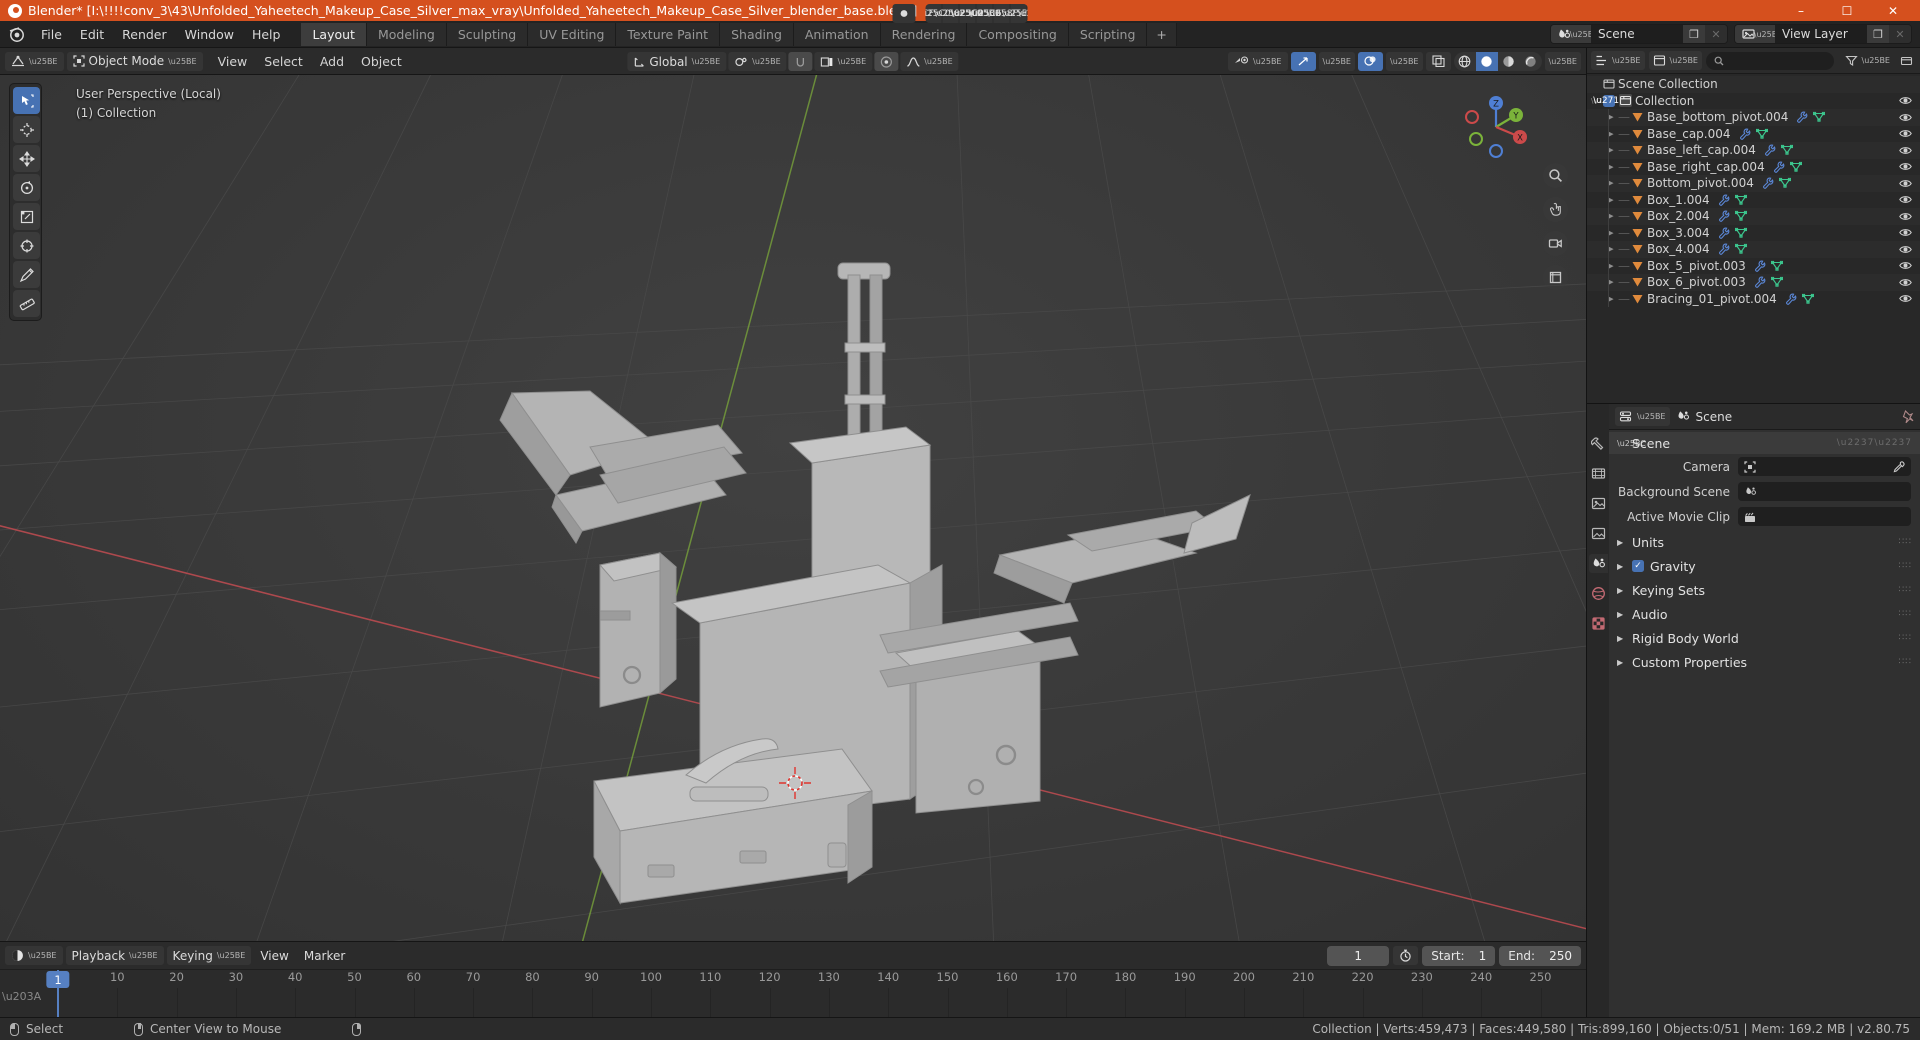 This screenshot has width=1920, height=1040. I want to click on outliner-item-base-cap-004: ▶ — Base_cap.004, so click(1753, 133).